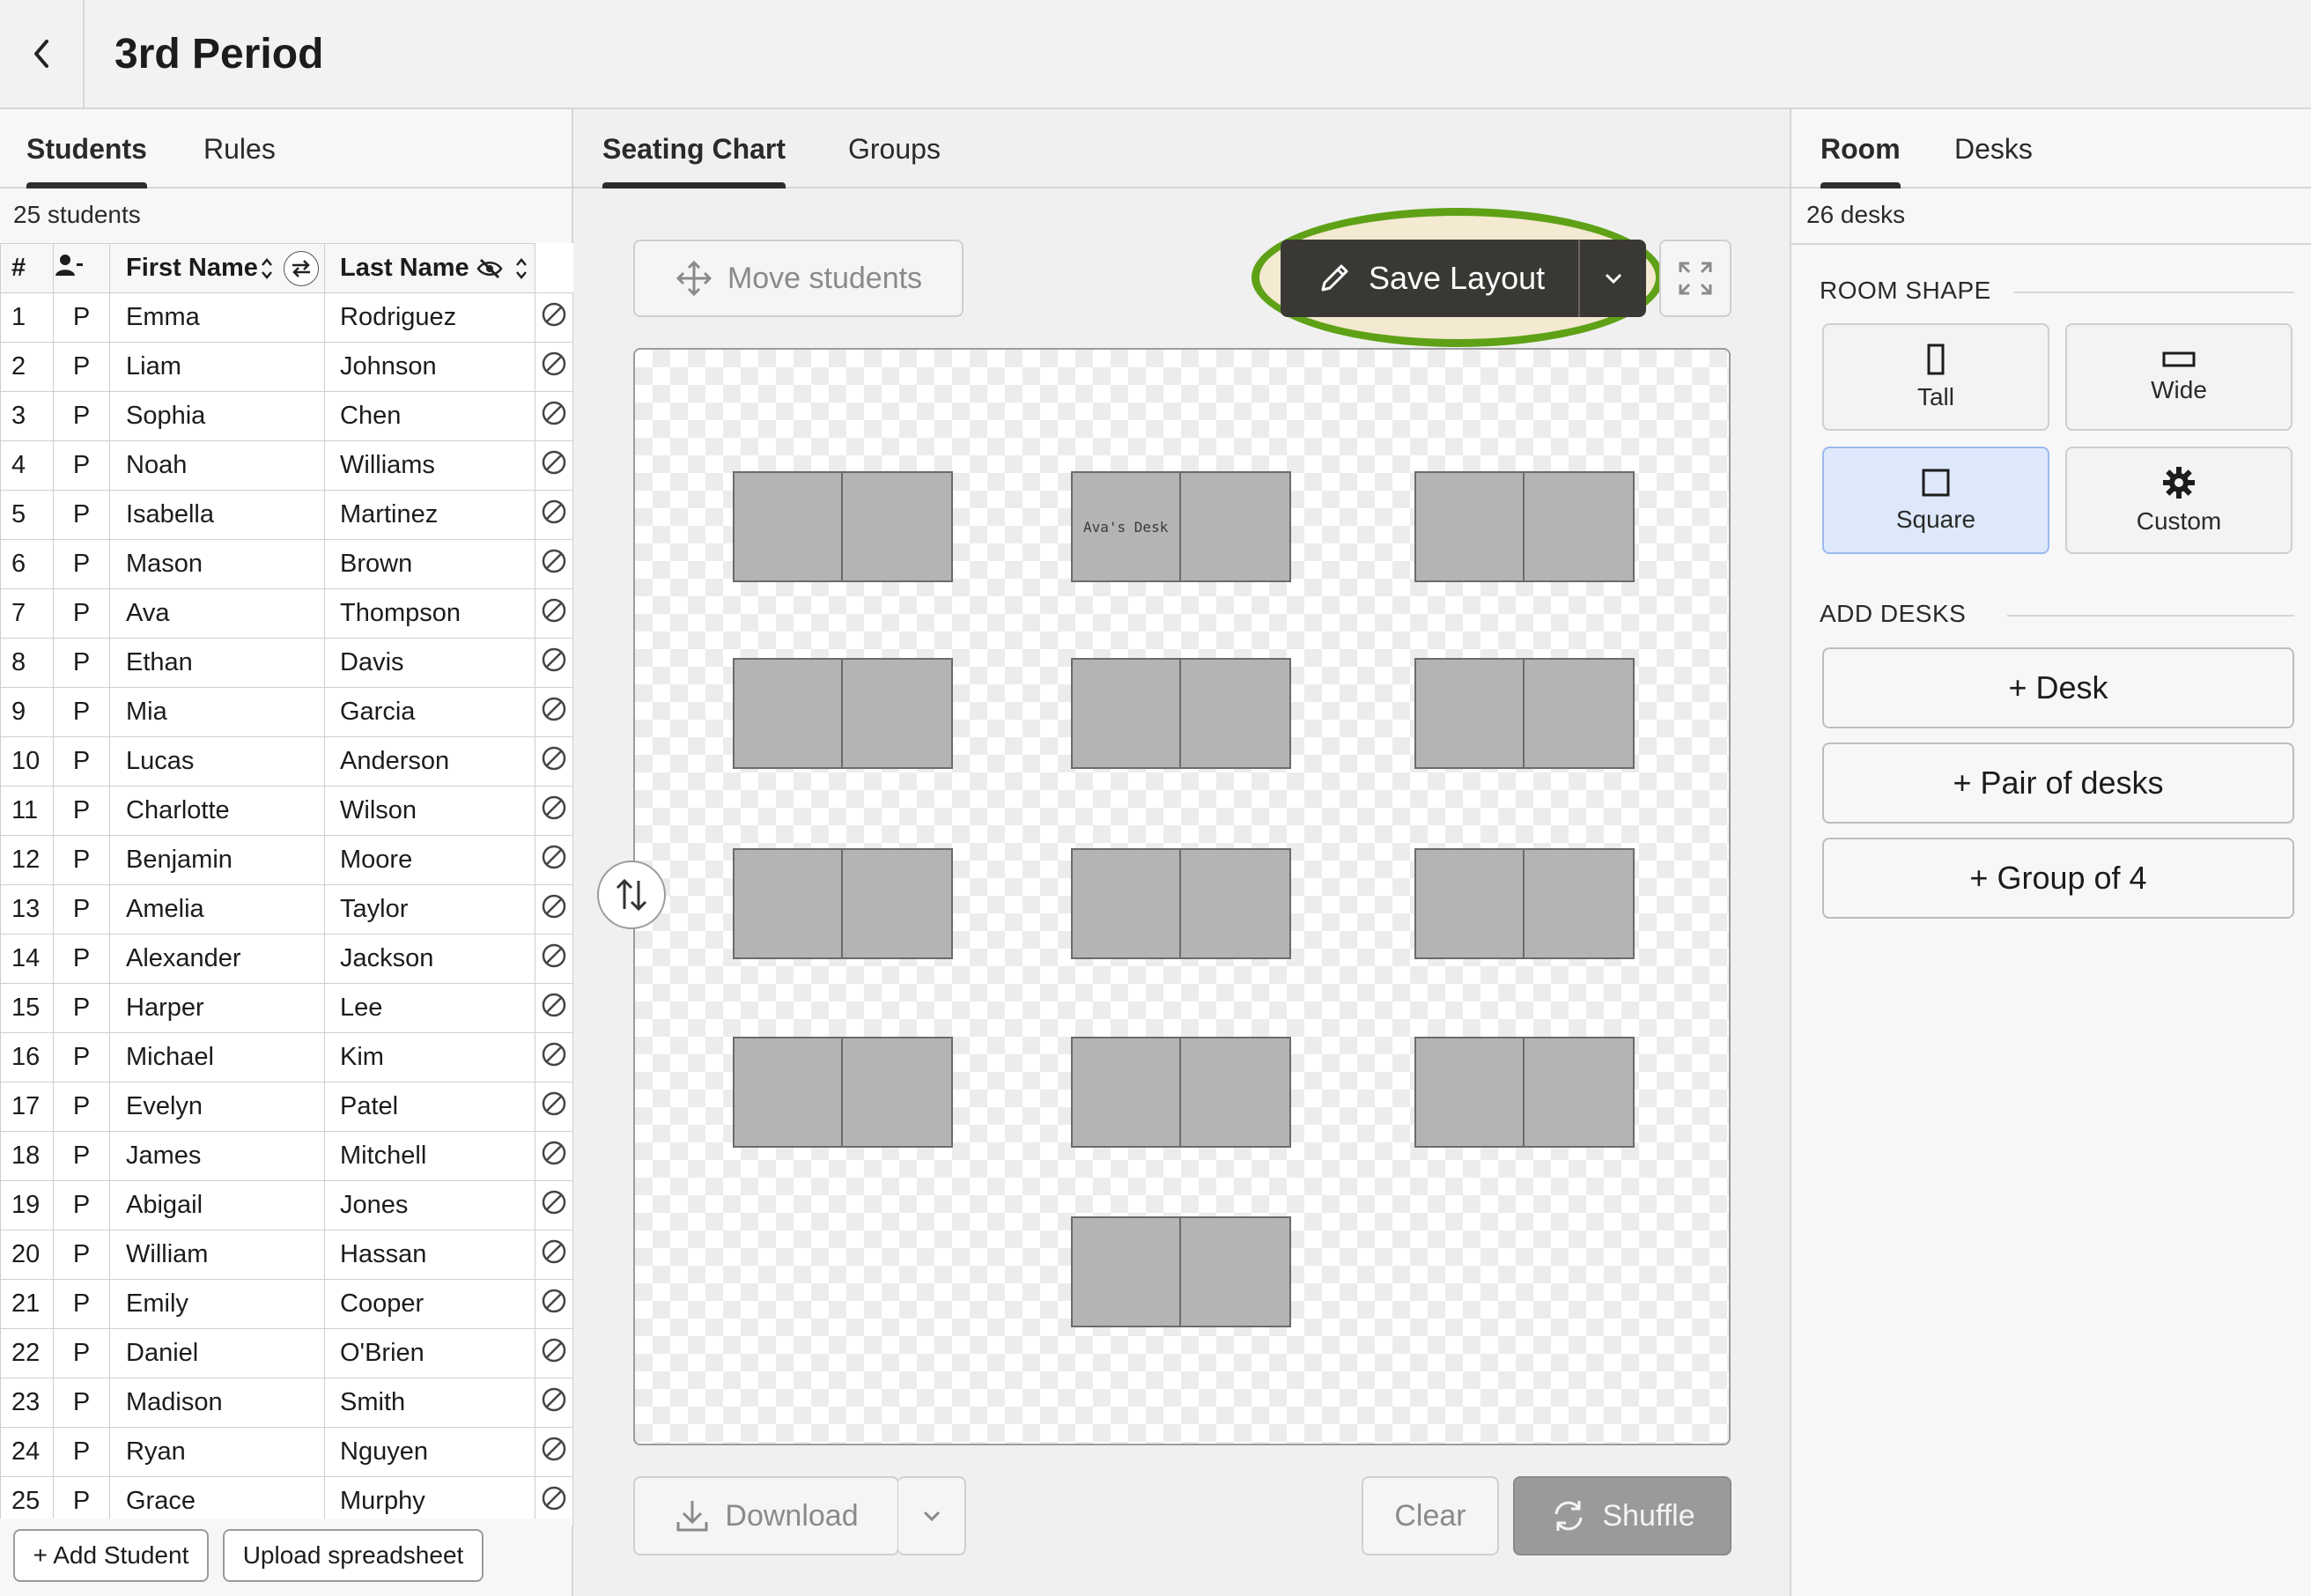 This screenshot has width=2311, height=1596. Describe the element at coordinates (86, 149) in the screenshot. I see `tab-students: Students` at that location.